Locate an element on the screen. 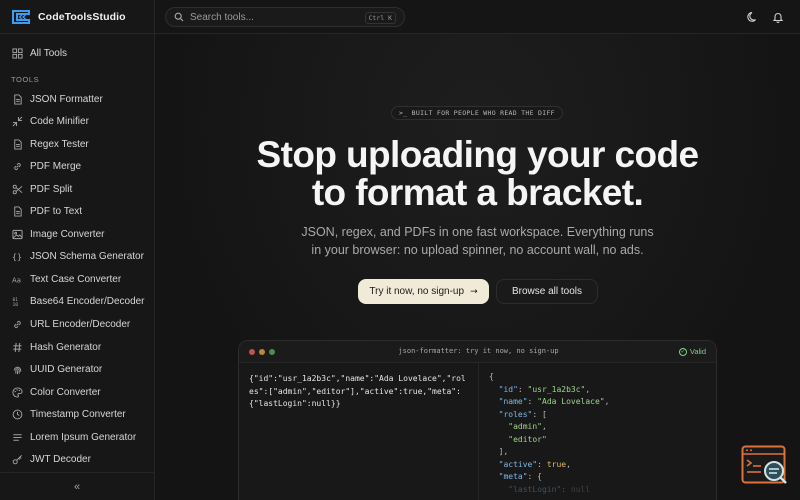 The height and width of the screenshot is (500, 800). headline-line-2: to format a bracket. is located at coordinates (477, 192).